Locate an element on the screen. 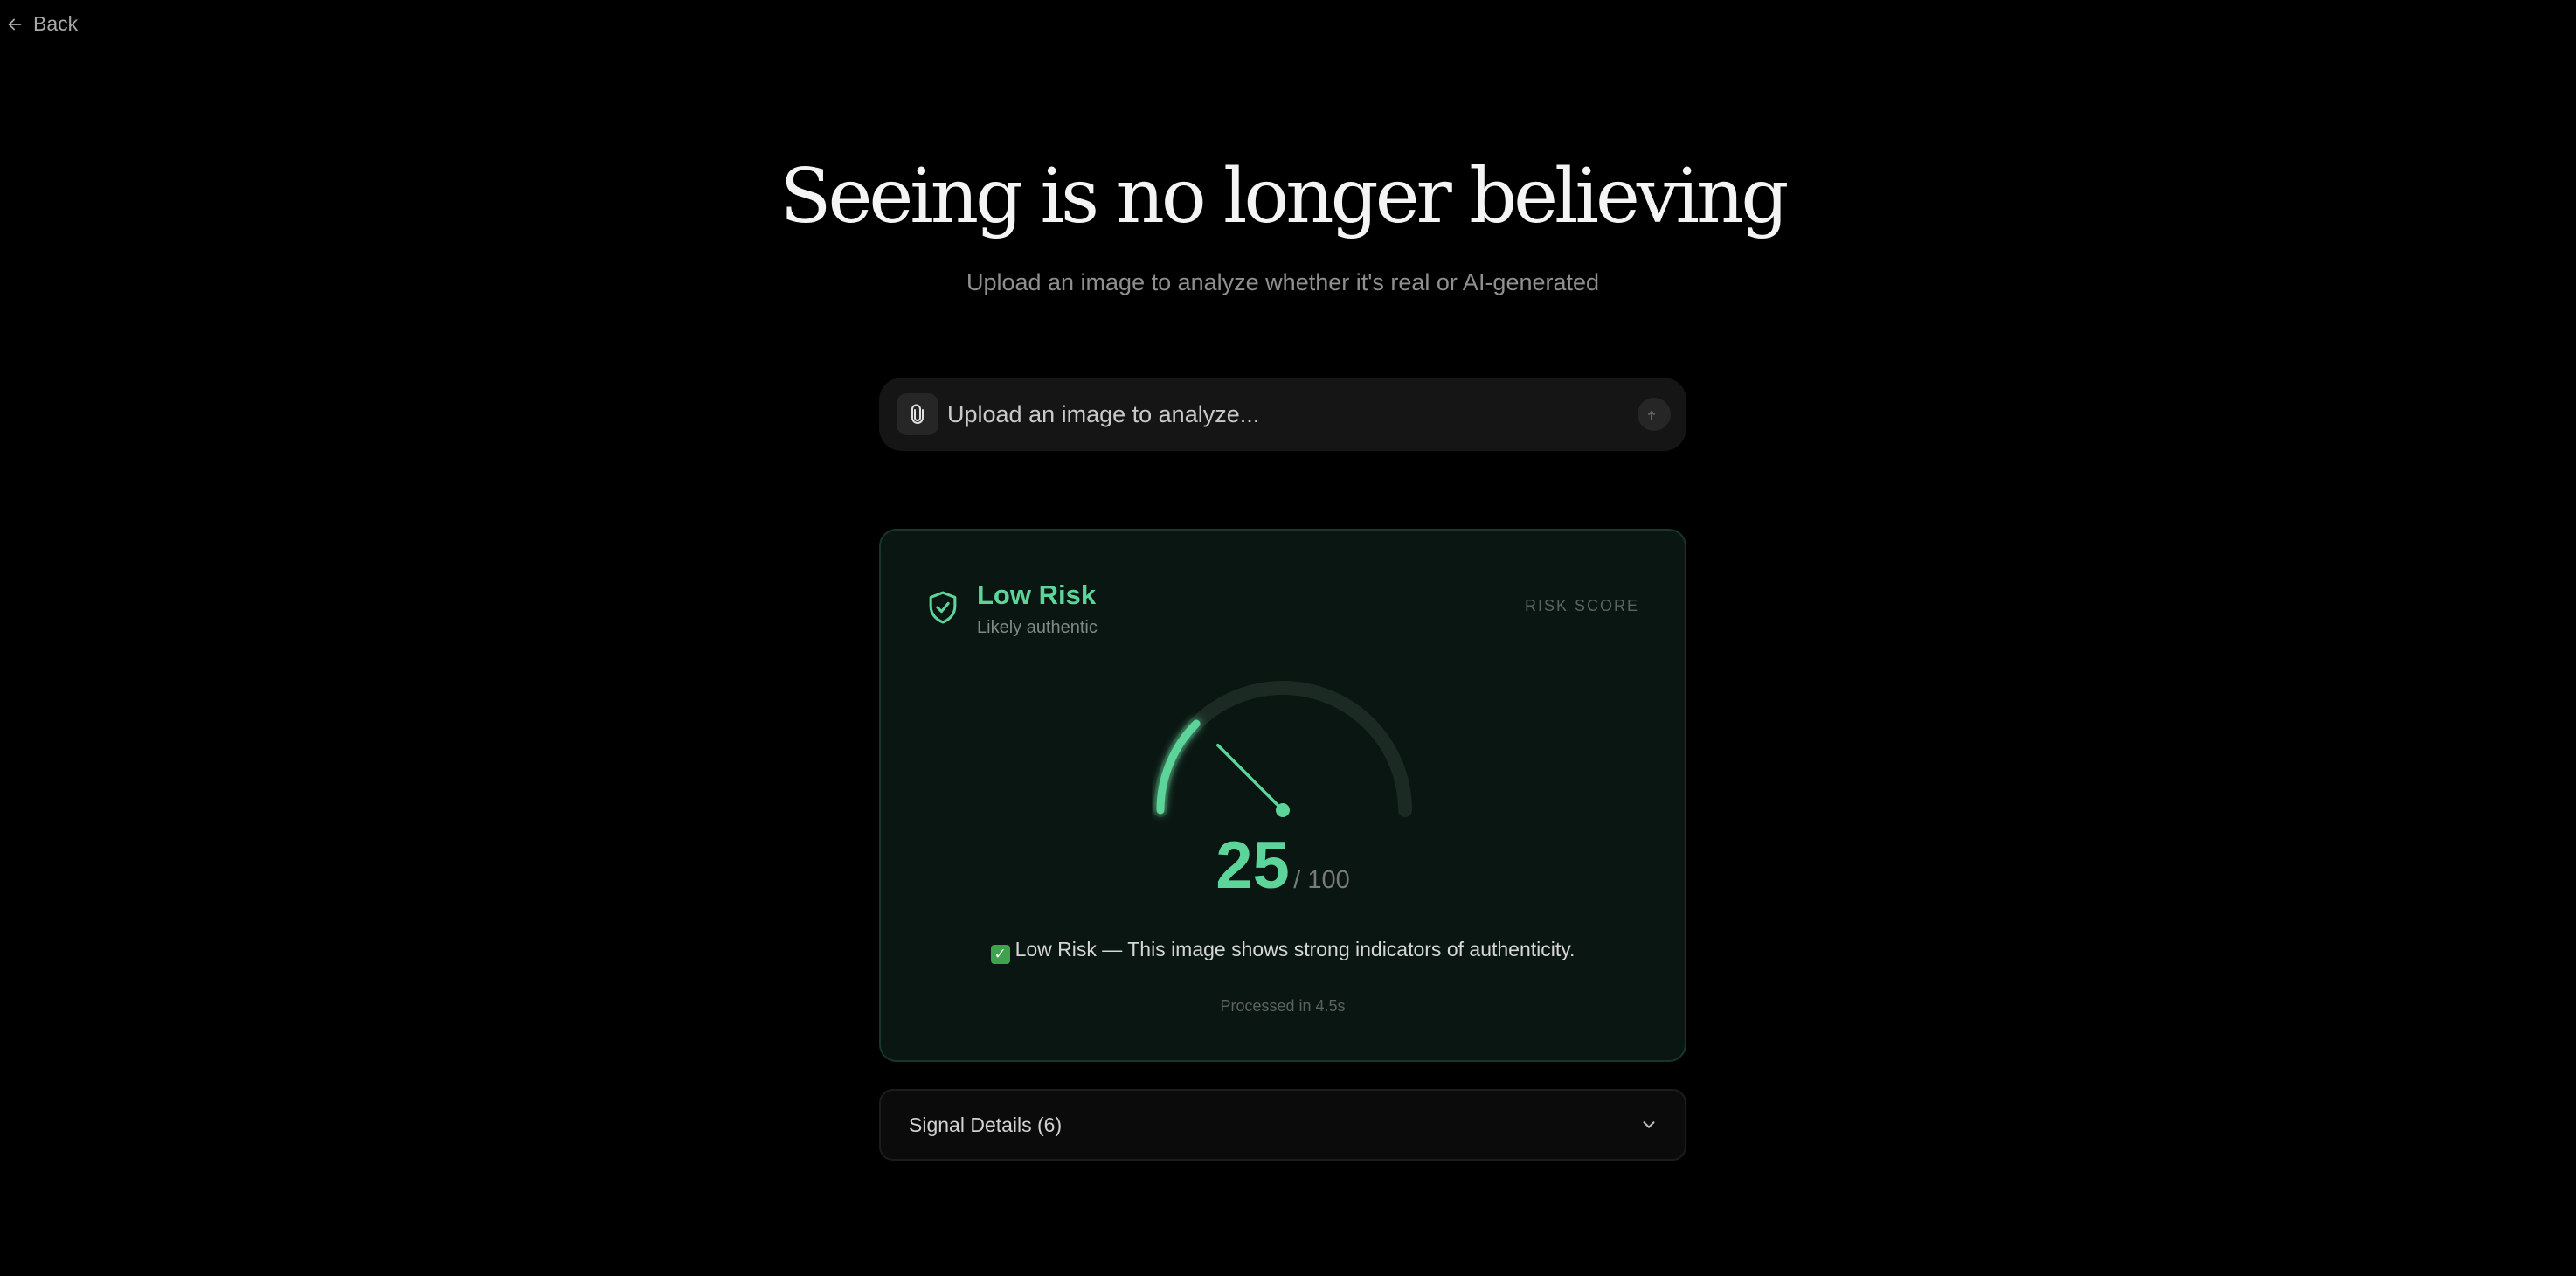 The image size is (2576, 1276). score-value: 25 is located at coordinates (1252, 866).